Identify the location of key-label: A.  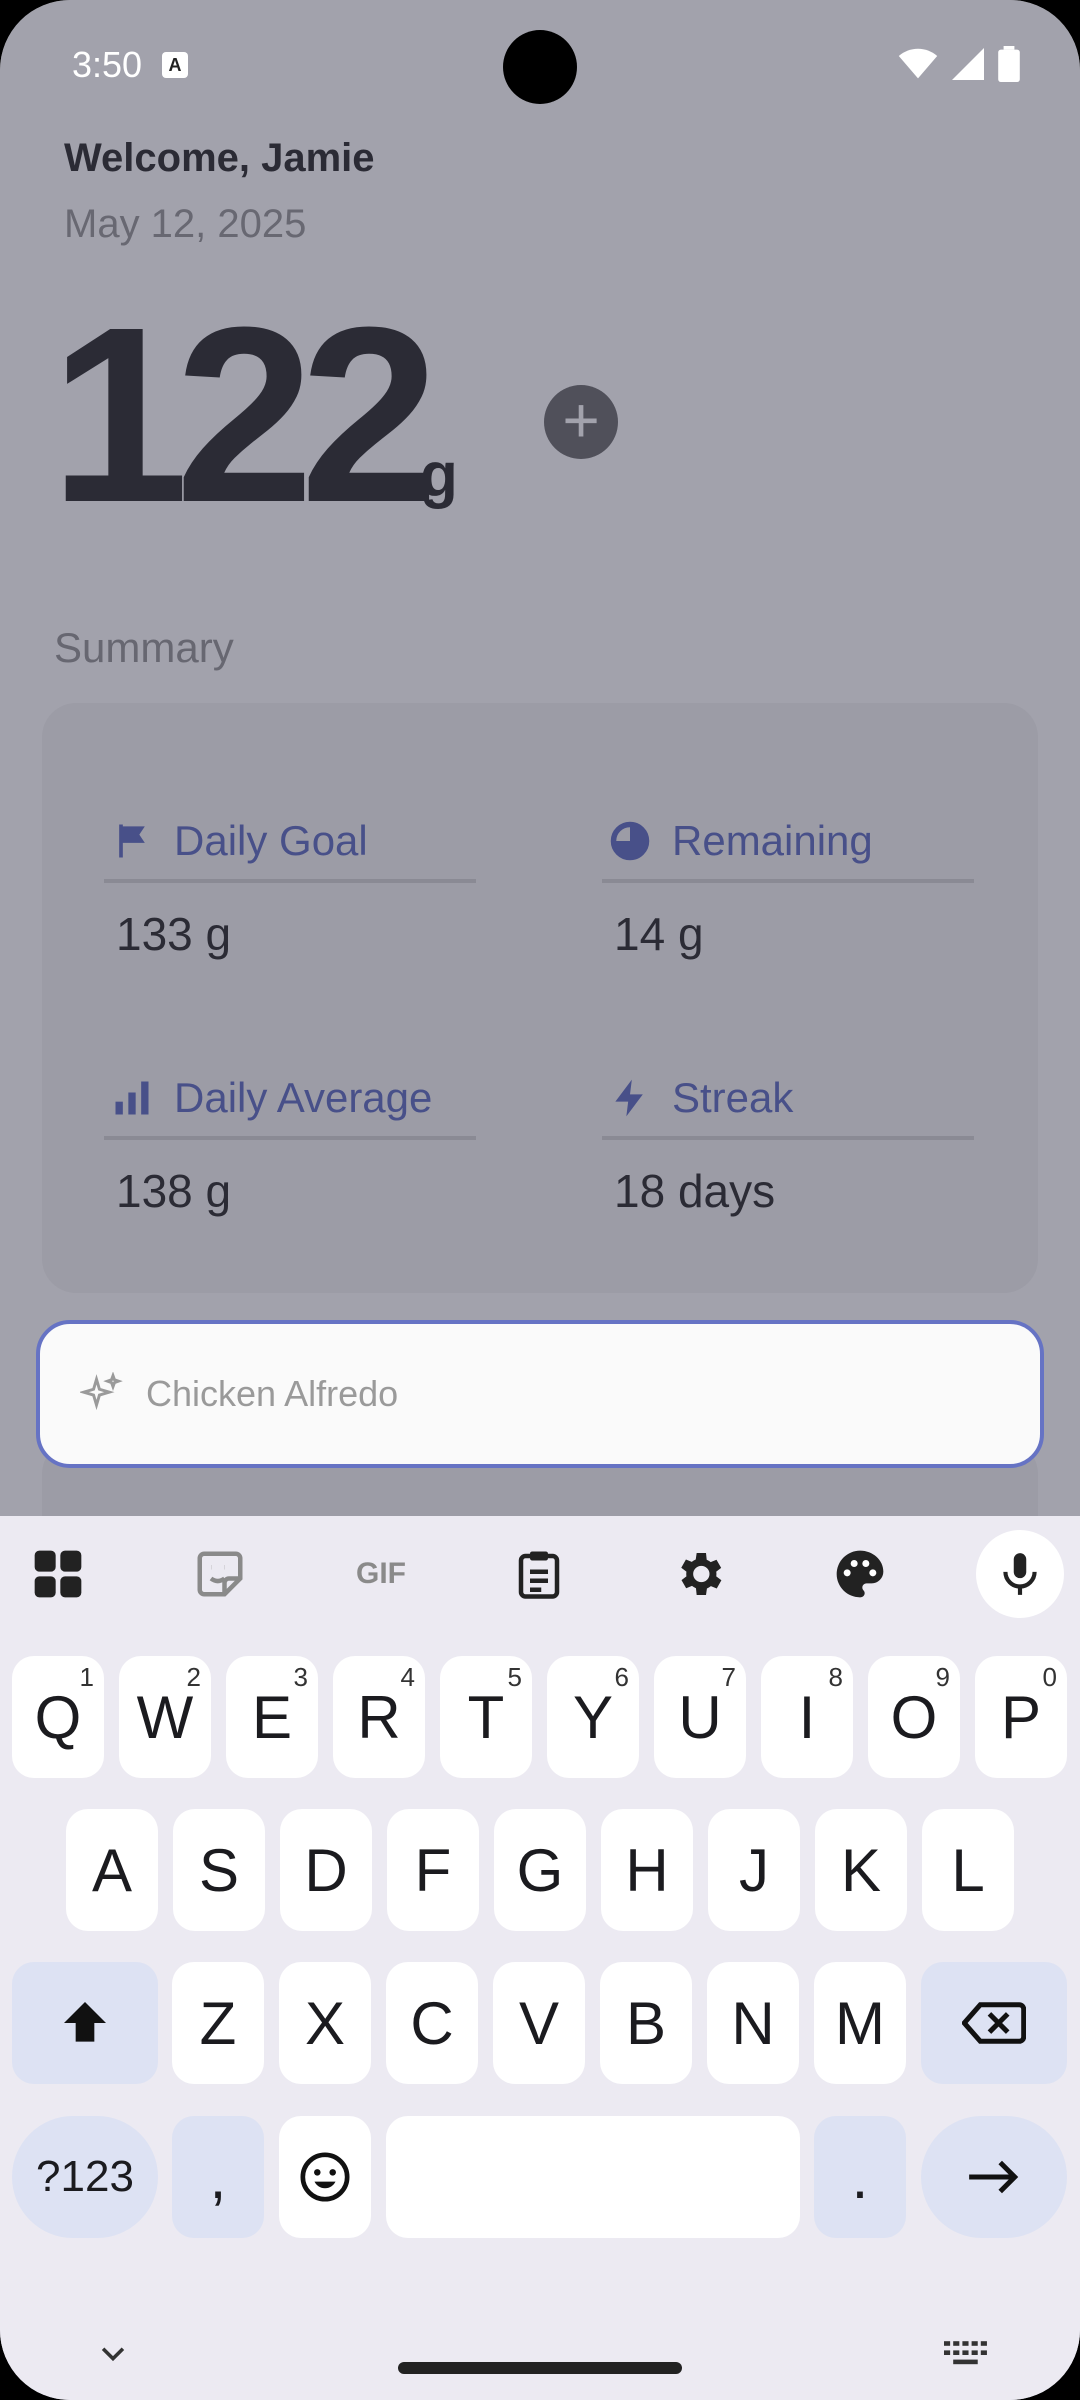
(112, 1870).